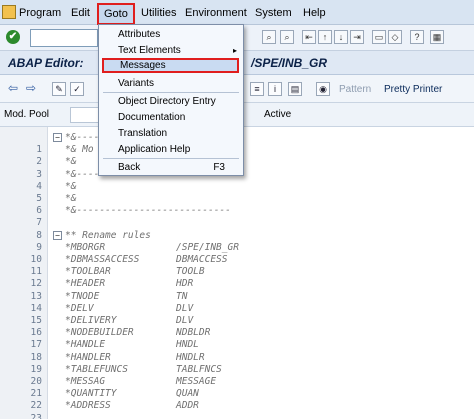  What do you see at coordinates (190, 272) in the screenshot?
I see `code-text-second-column: TOOLB` at bounding box center [190, 272].